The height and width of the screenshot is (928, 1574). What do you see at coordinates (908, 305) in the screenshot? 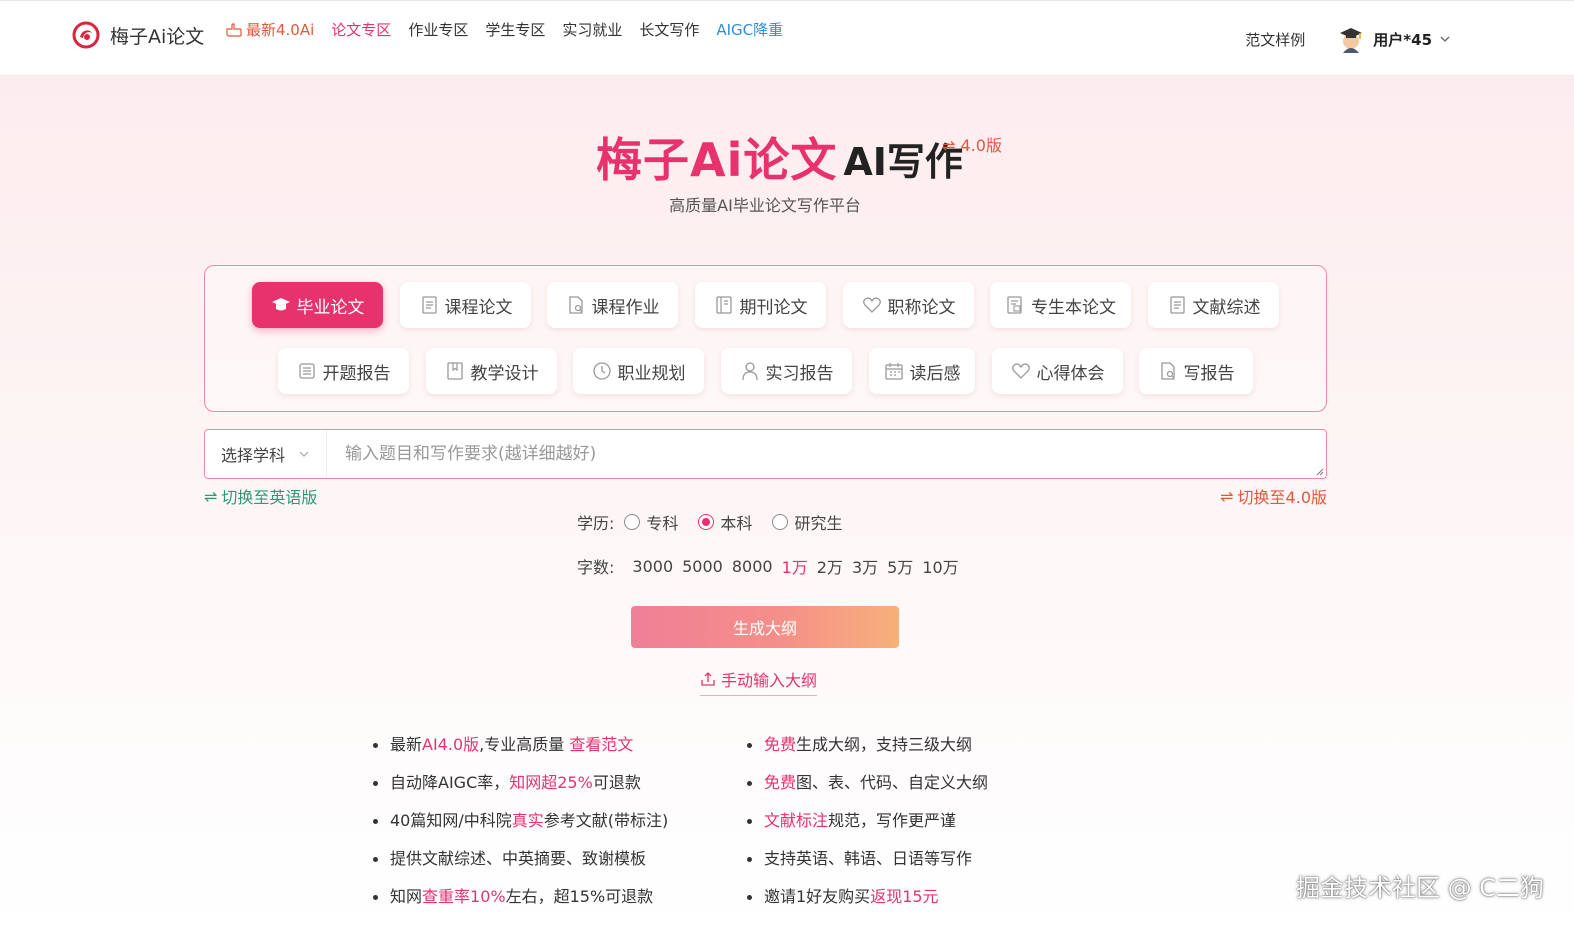
I see `category-professional-title-paper: 职称论文` at bounding box center [908, 305].